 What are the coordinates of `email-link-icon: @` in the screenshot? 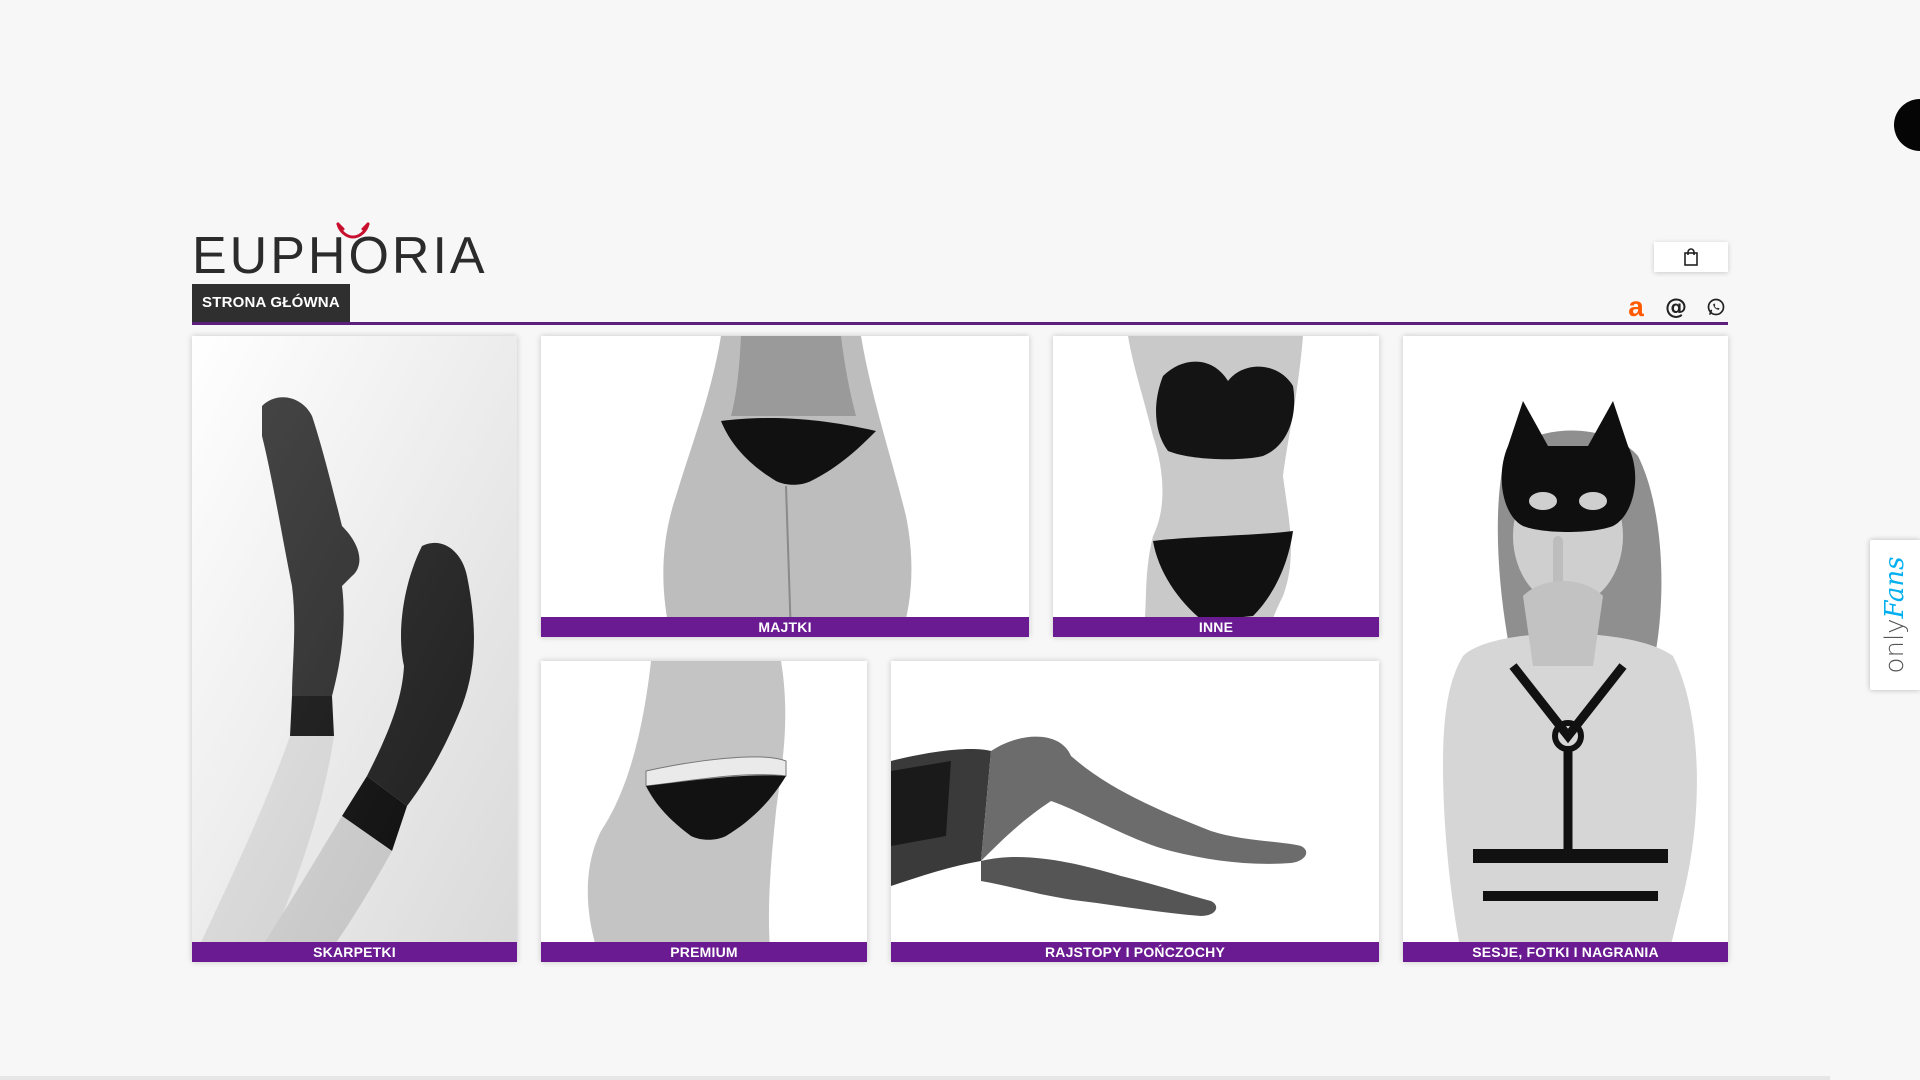 It's located at (1676, 307).